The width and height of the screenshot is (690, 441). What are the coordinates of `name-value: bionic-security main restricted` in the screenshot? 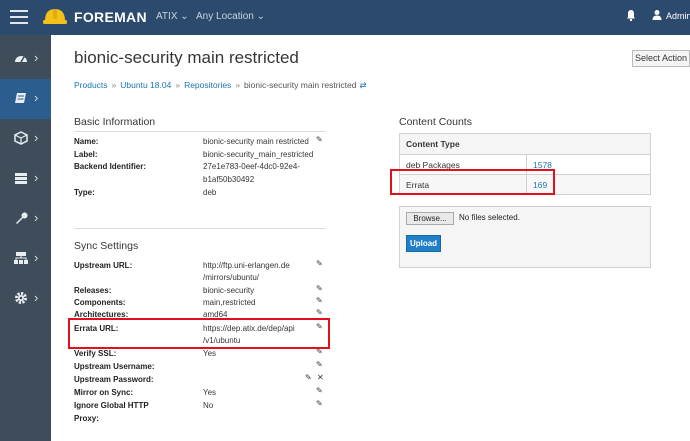 It's located at (256, 141).